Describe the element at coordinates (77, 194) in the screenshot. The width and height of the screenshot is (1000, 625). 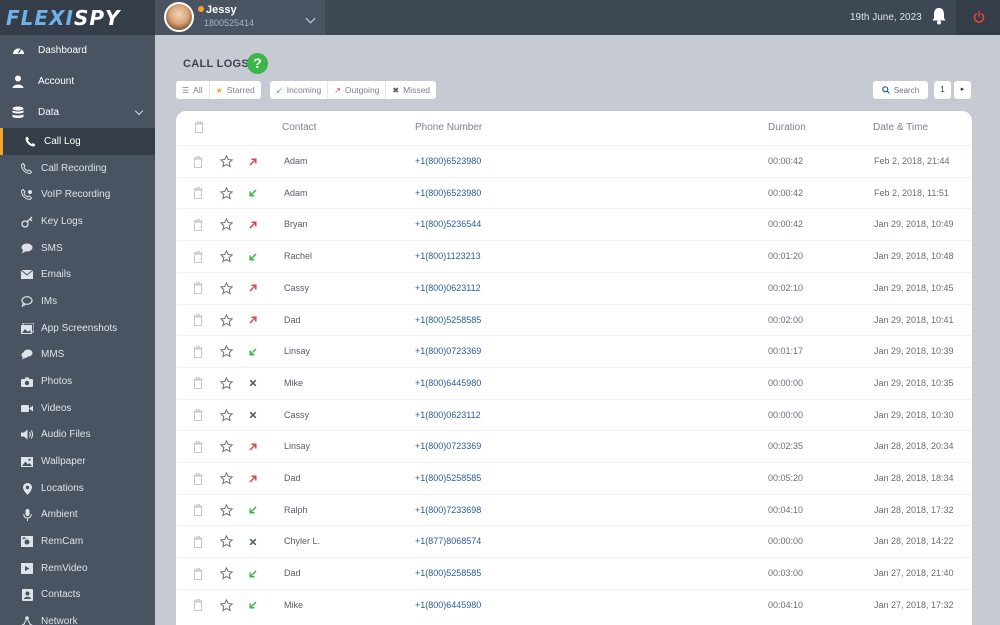
I see `sidebar-item-voip-recording: VoIP Recording` at that location.